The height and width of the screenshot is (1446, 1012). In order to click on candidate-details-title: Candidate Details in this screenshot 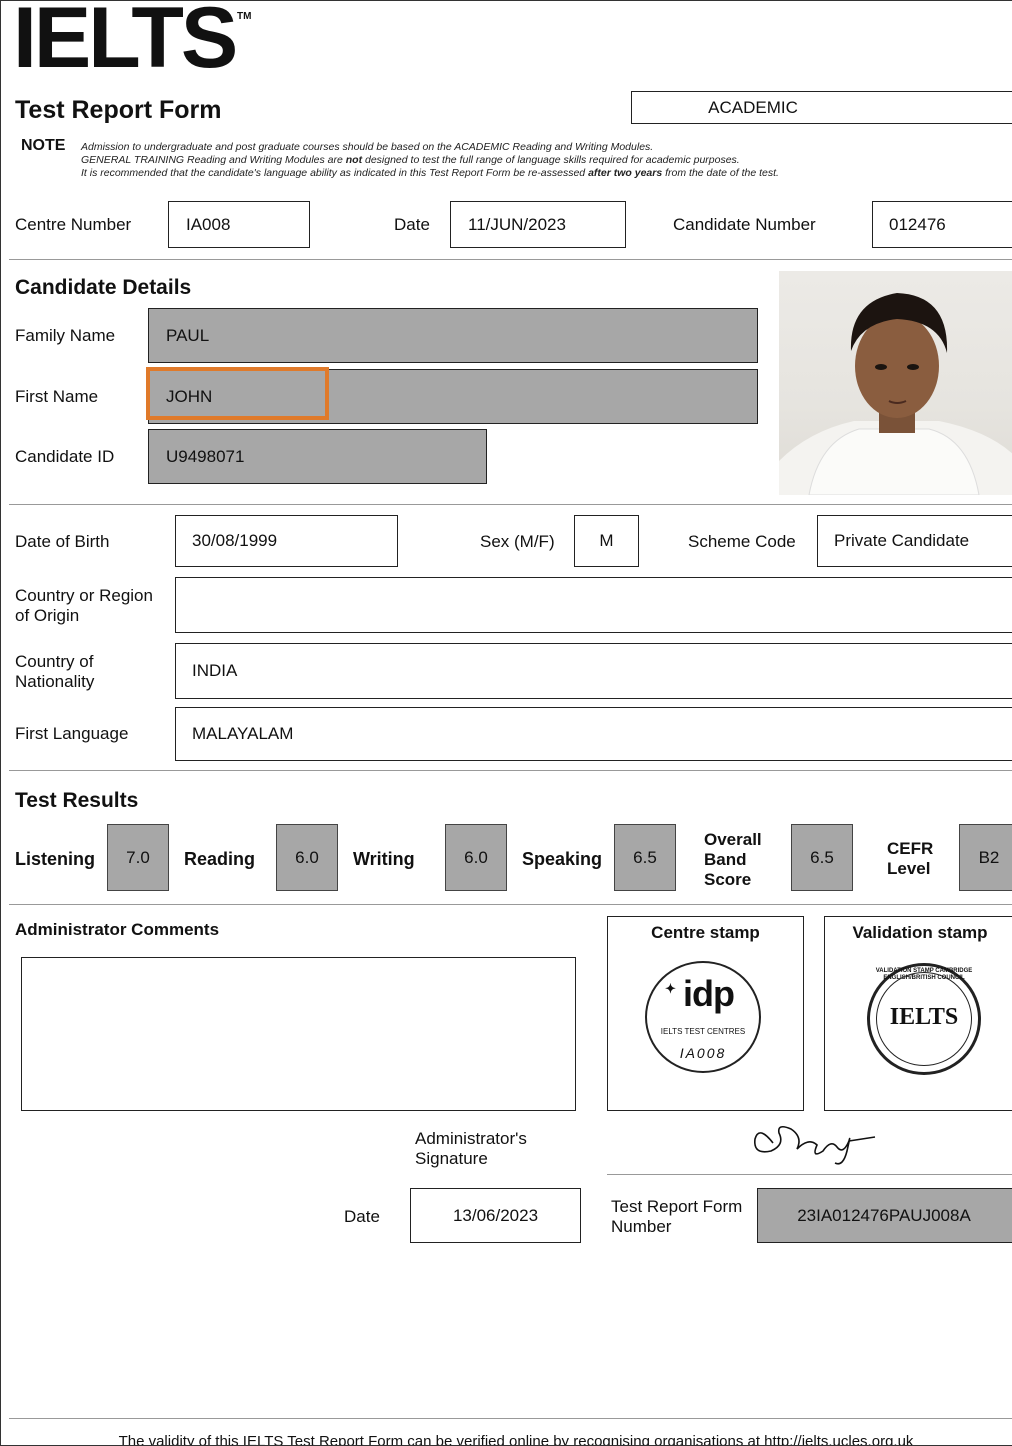, I will do `click(103, 287)`.